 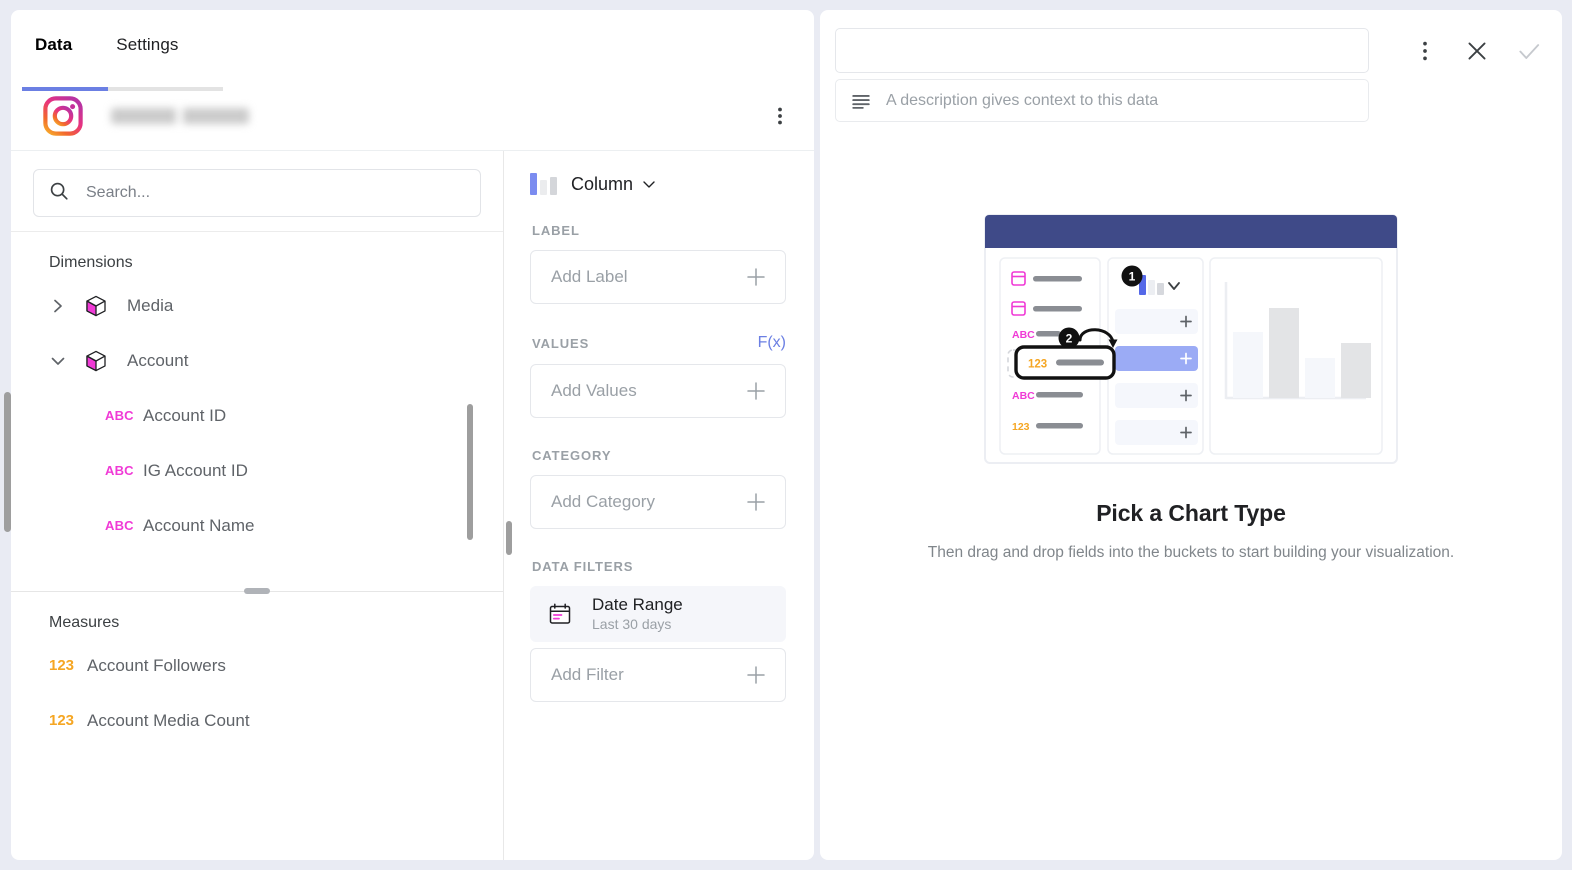 I want to click on measure-account-followers: 123 Account Followers, so click(x=257, y=665).